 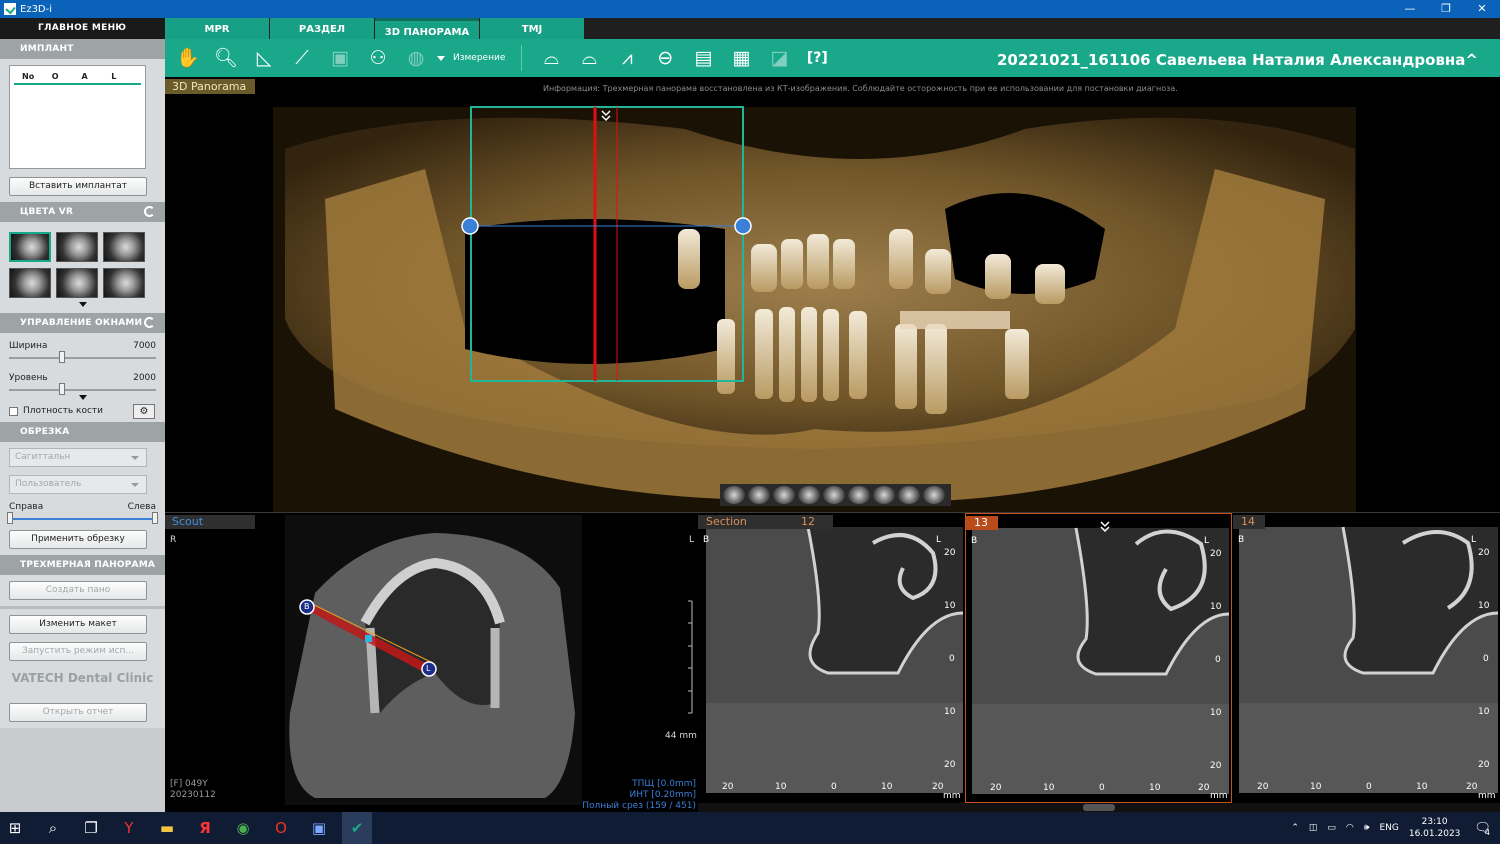 I want to click on nerve-icon: ⚇, so click(x=378, y=58).